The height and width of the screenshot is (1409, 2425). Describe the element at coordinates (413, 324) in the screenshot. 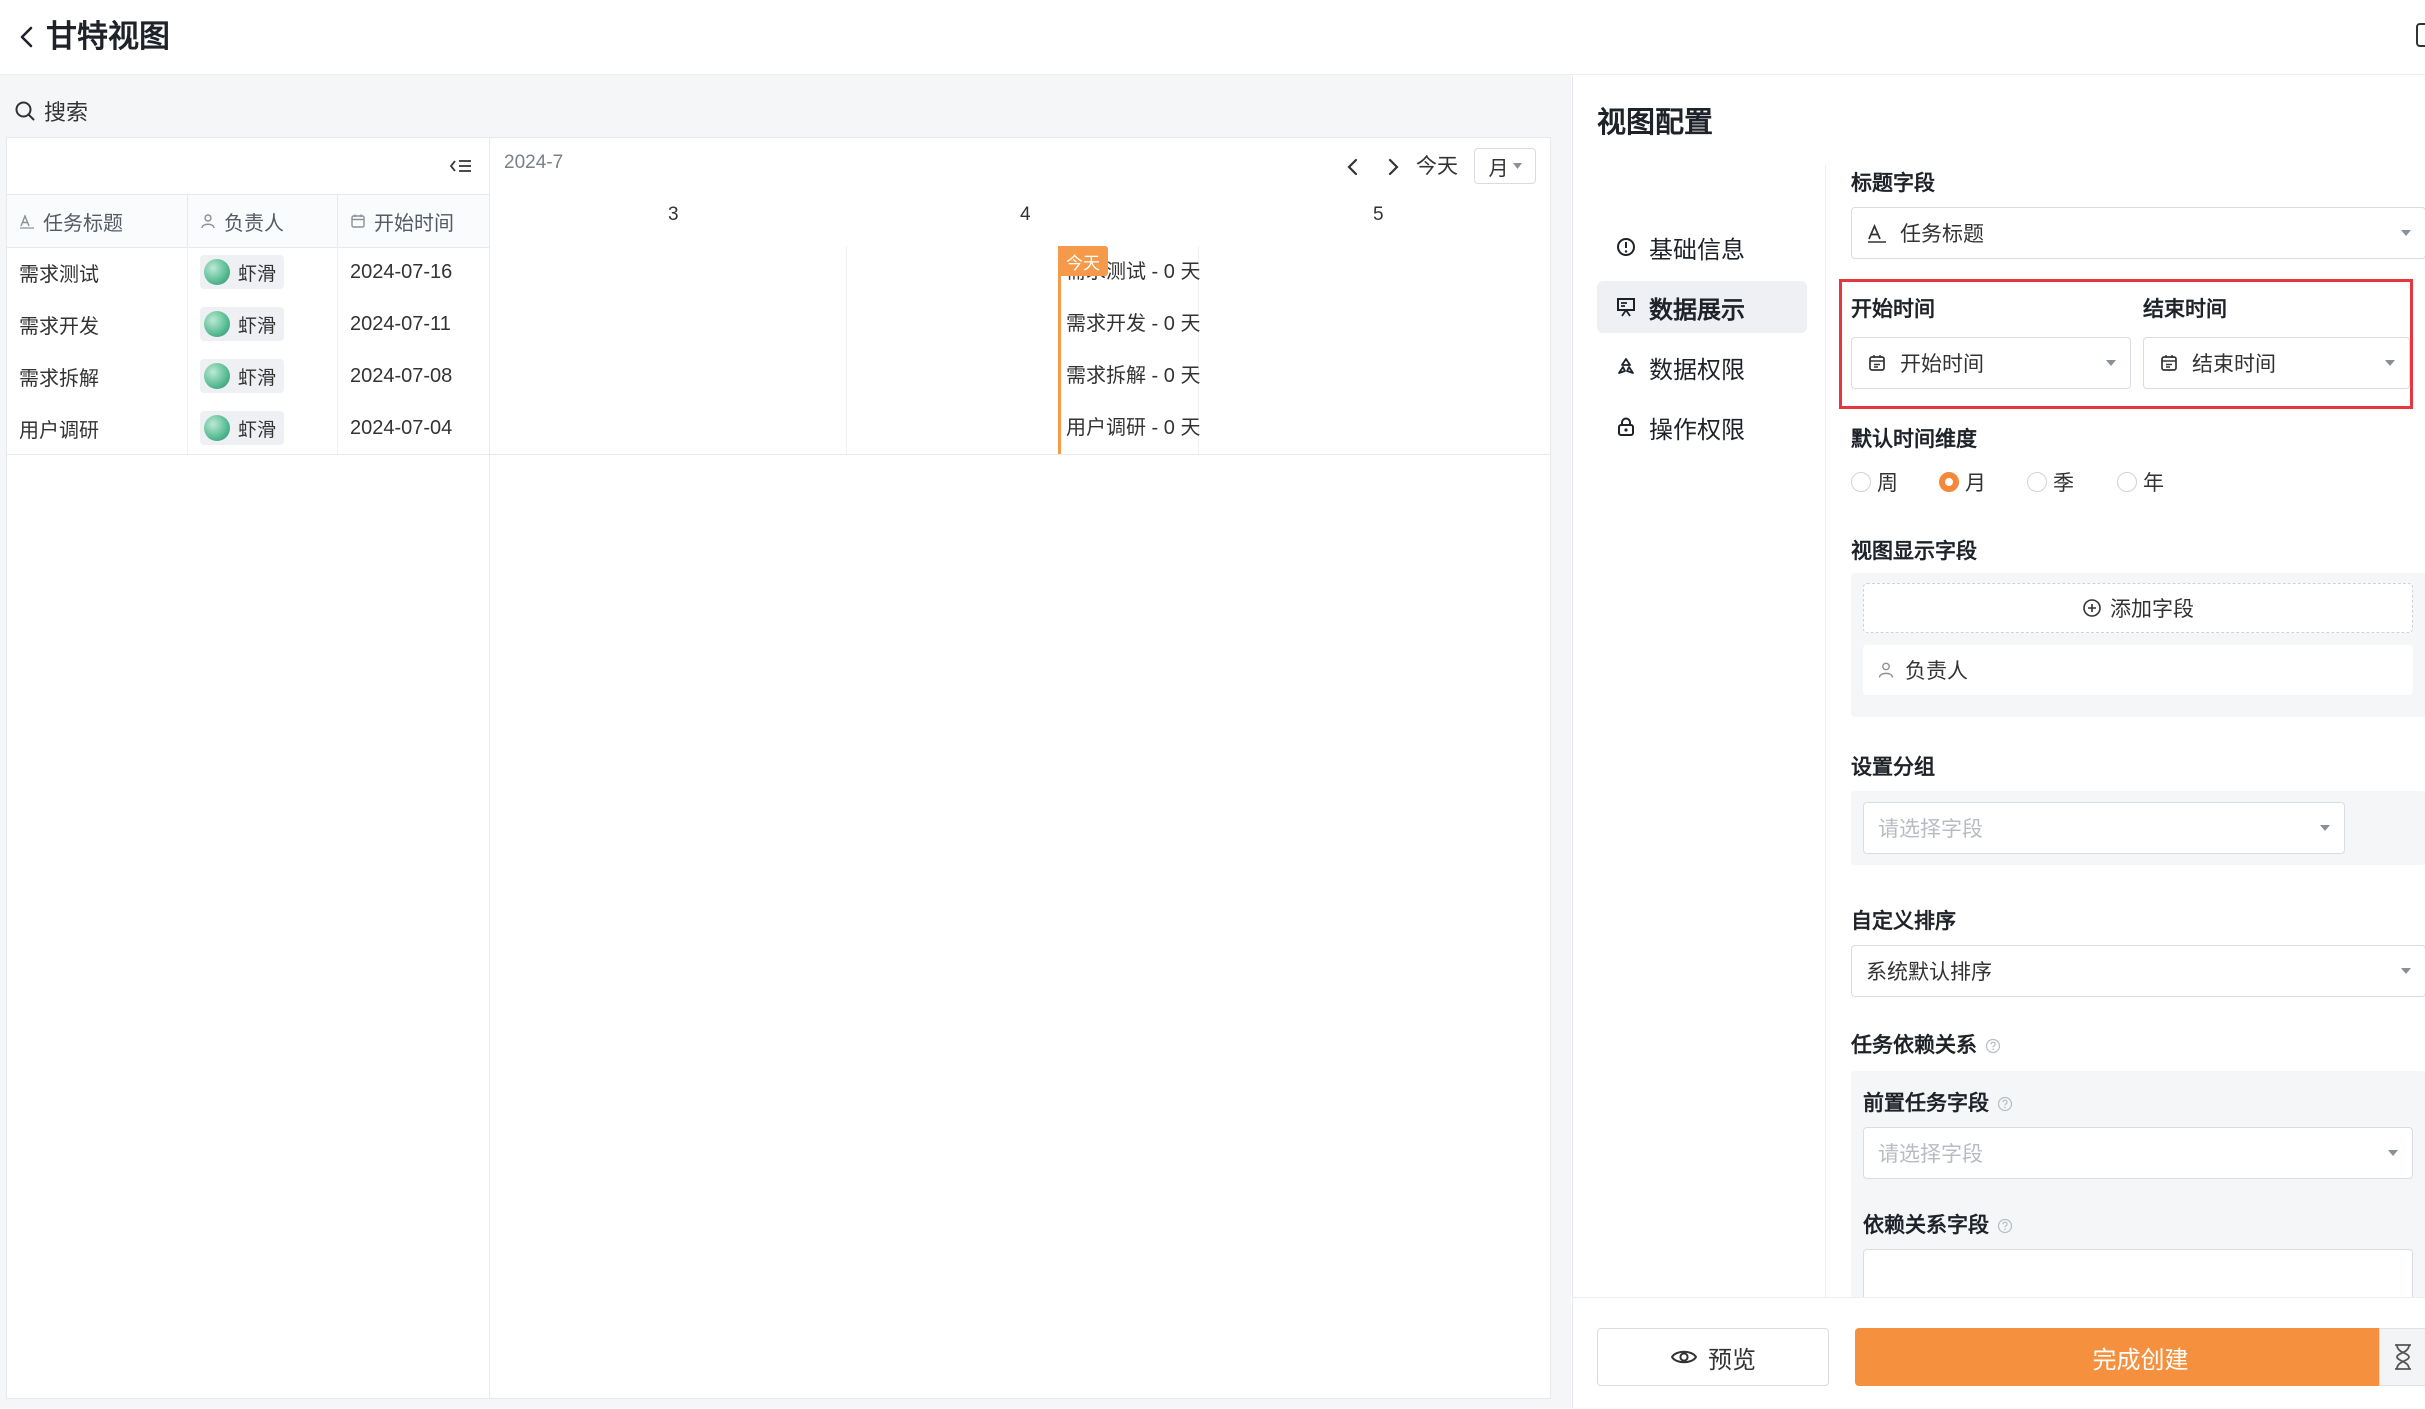

I see `start-date-cell: 2024-07-11` at that location.